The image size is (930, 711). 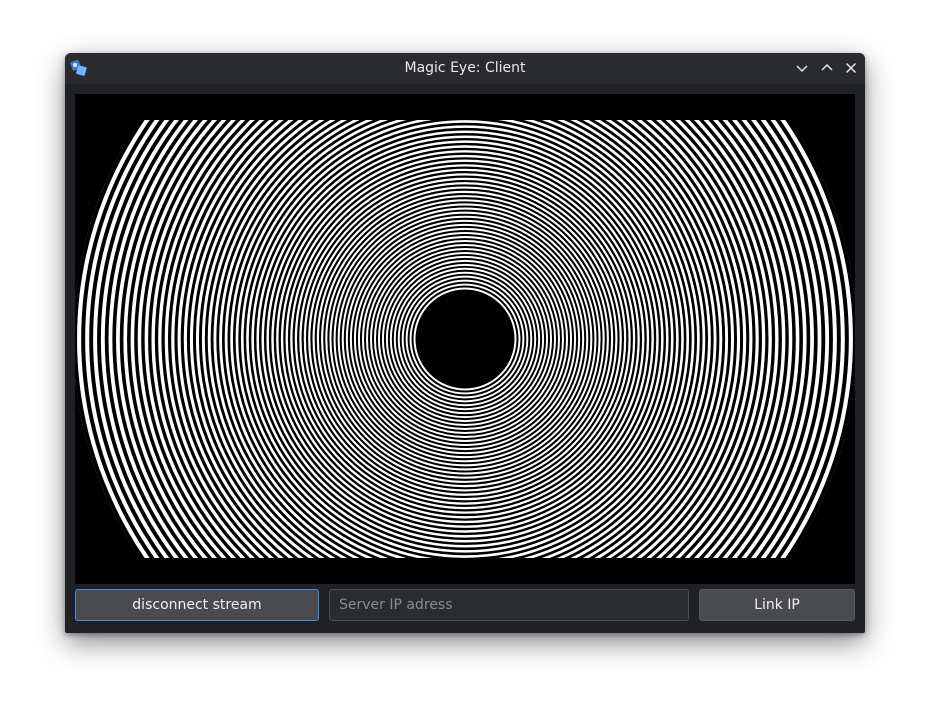 I want to click on maximize-button, so click(x=827, y=68).